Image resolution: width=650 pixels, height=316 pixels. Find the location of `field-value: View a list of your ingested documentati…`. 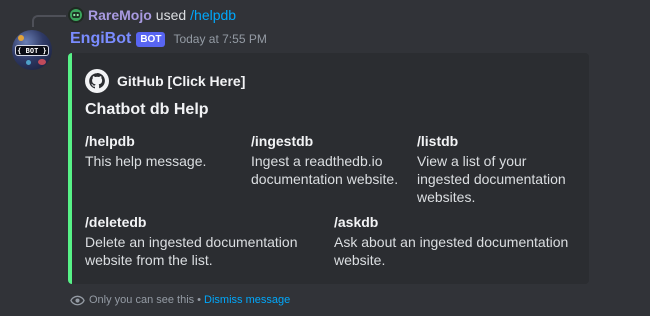

field-value: View a list of your ingested documentati… is located at coordinates (491, 179).